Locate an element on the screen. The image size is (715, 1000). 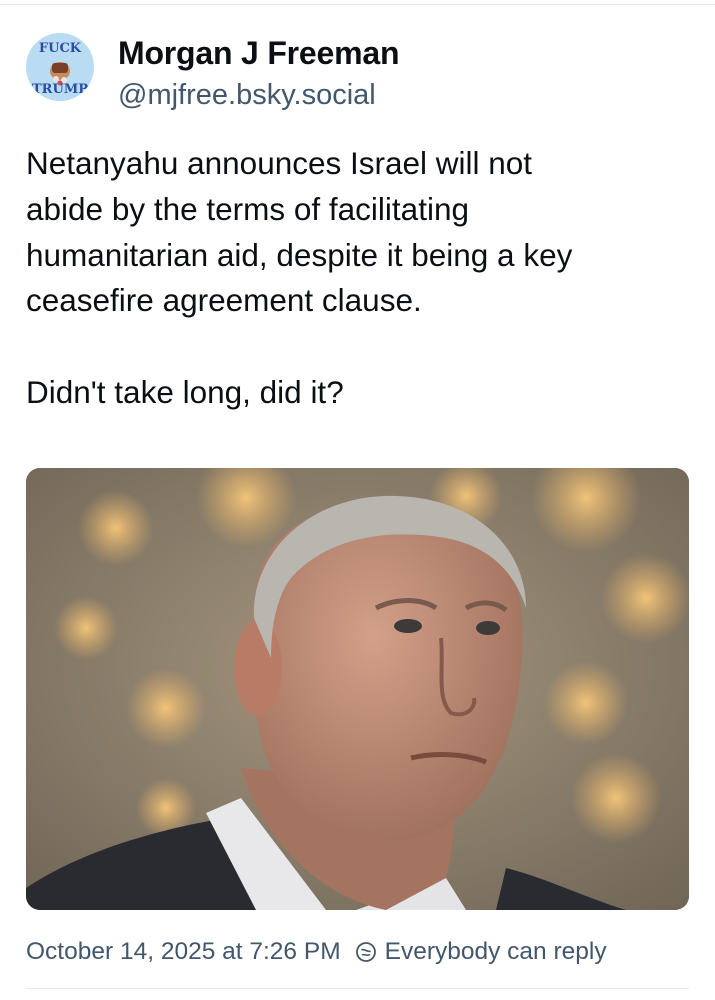
avatar: FUCK TRUMP is located at coordinates (60, 67).